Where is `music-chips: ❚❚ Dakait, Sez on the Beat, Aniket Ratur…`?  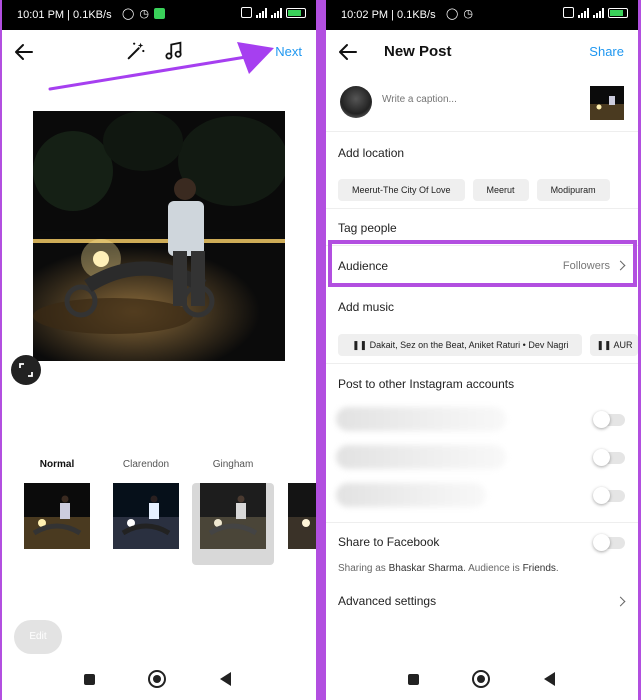 music-chips: ❚❚ Dakait, Sez on the Beat, Aniket Ratur… is located at coordinates (488, 345).